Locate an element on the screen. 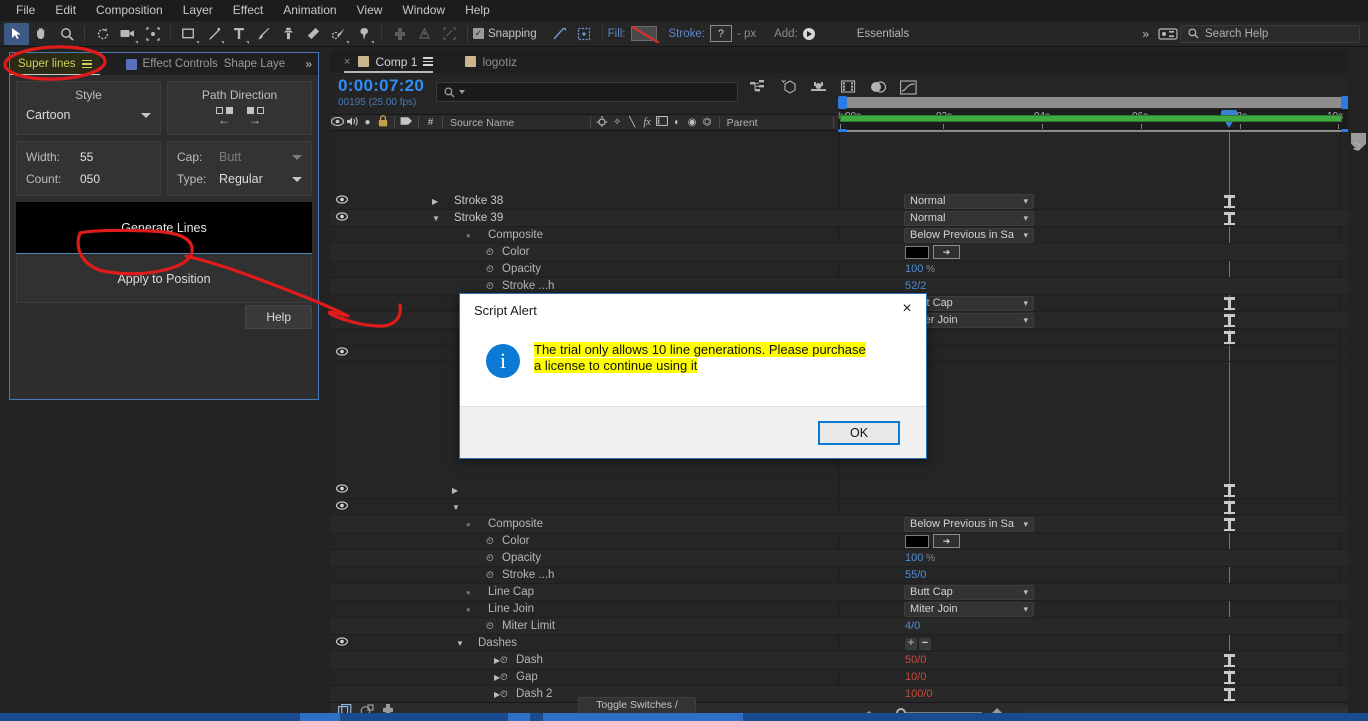 The width and height of the screenshot is (1368, 721). effects-switch-column-icon: fx is located at coordinates (647, 122).